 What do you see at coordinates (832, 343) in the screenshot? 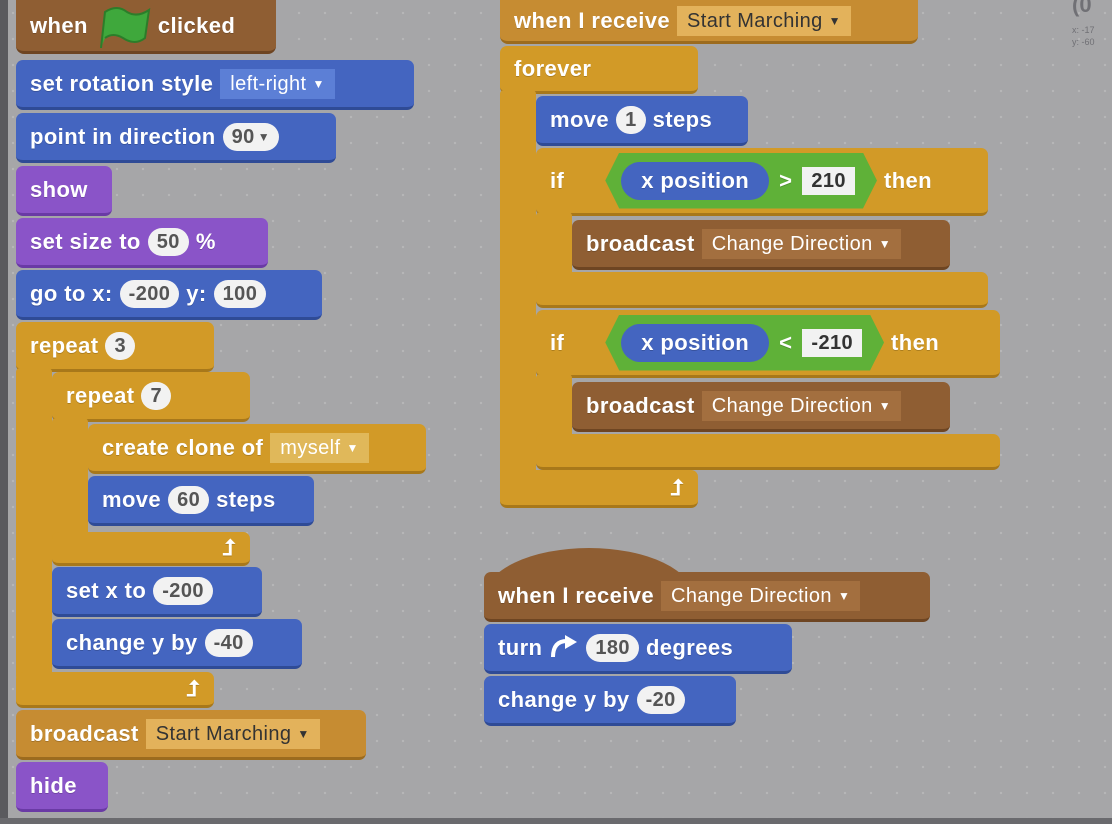
I see `compare-value-input: -210` at bounding box center [832, 343].